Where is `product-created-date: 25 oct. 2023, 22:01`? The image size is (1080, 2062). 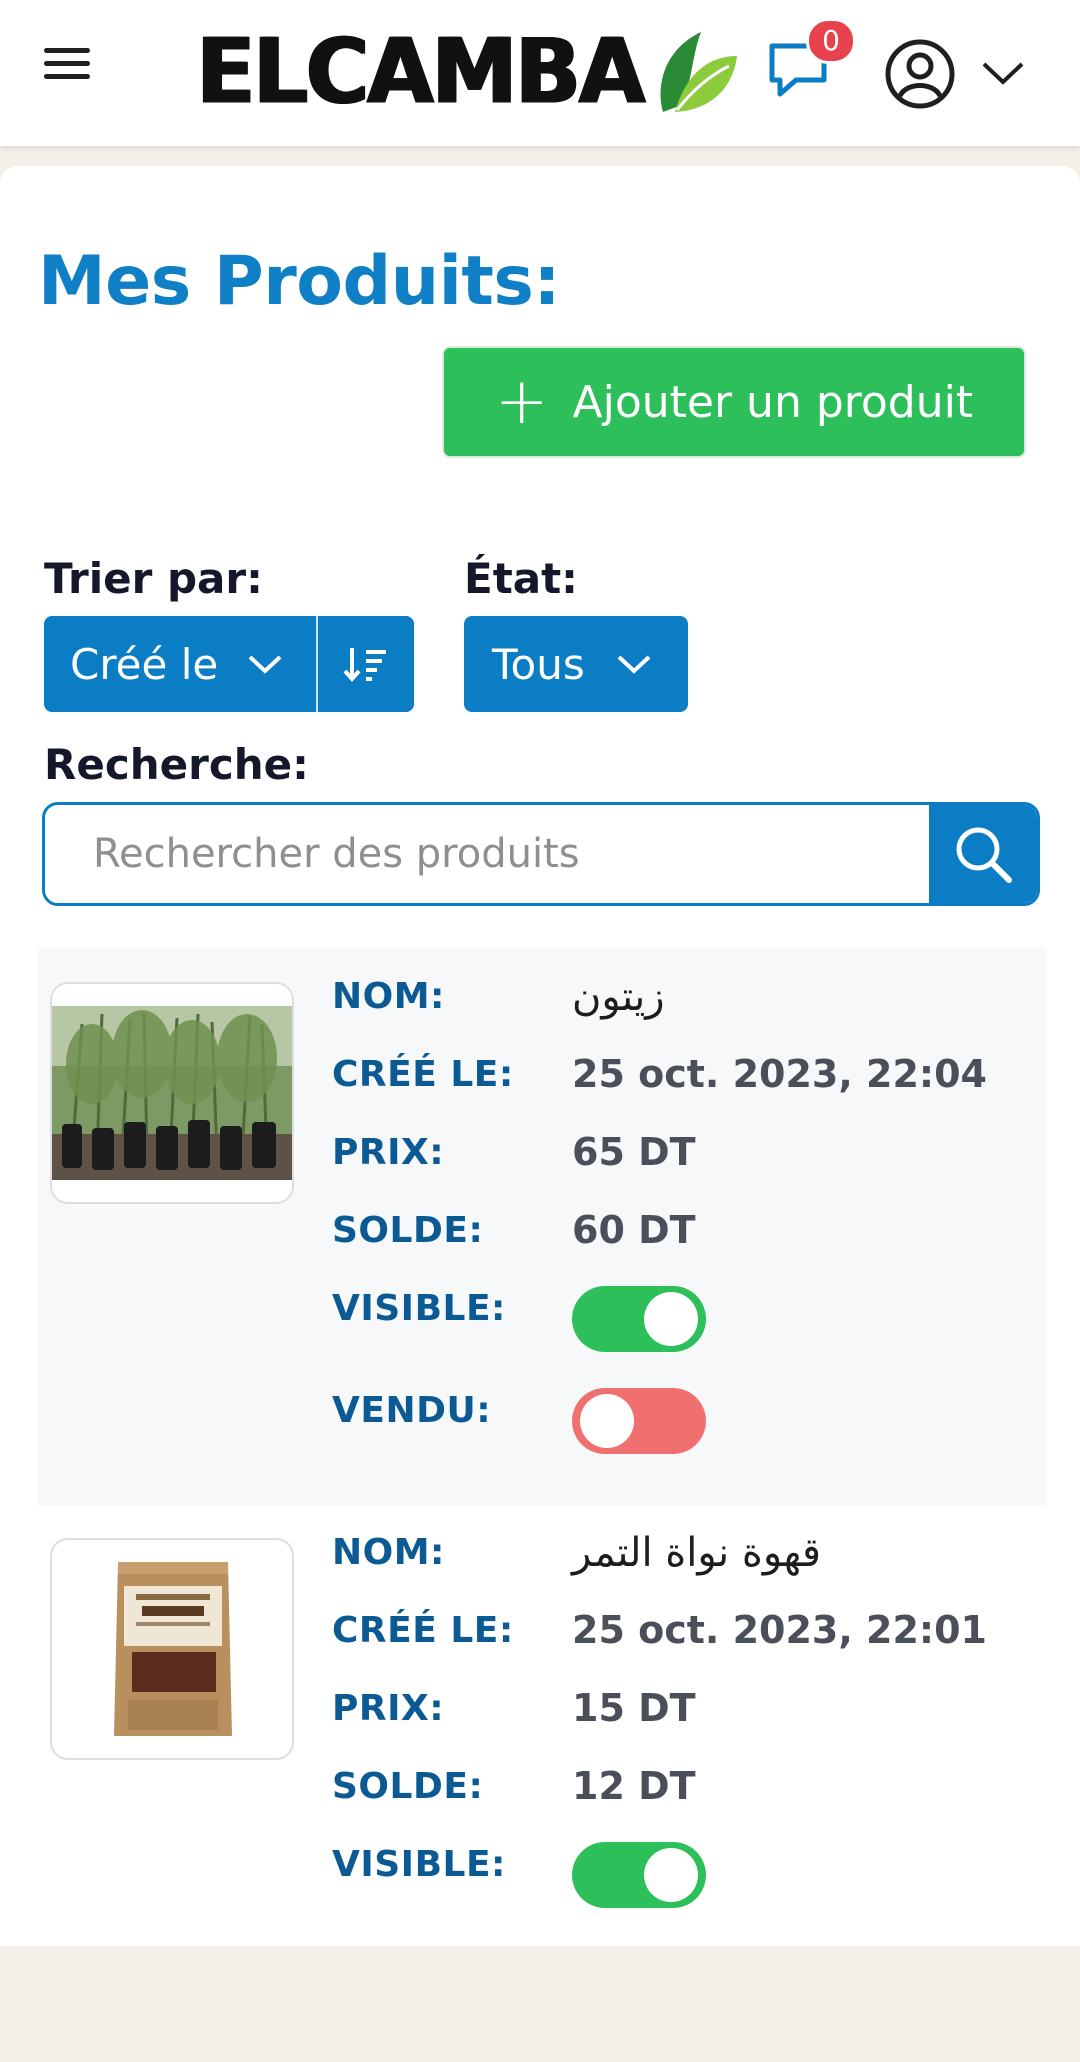
product-created-date: 25 oct. 2023, 22:01 is located at coordinates (779, 1630).